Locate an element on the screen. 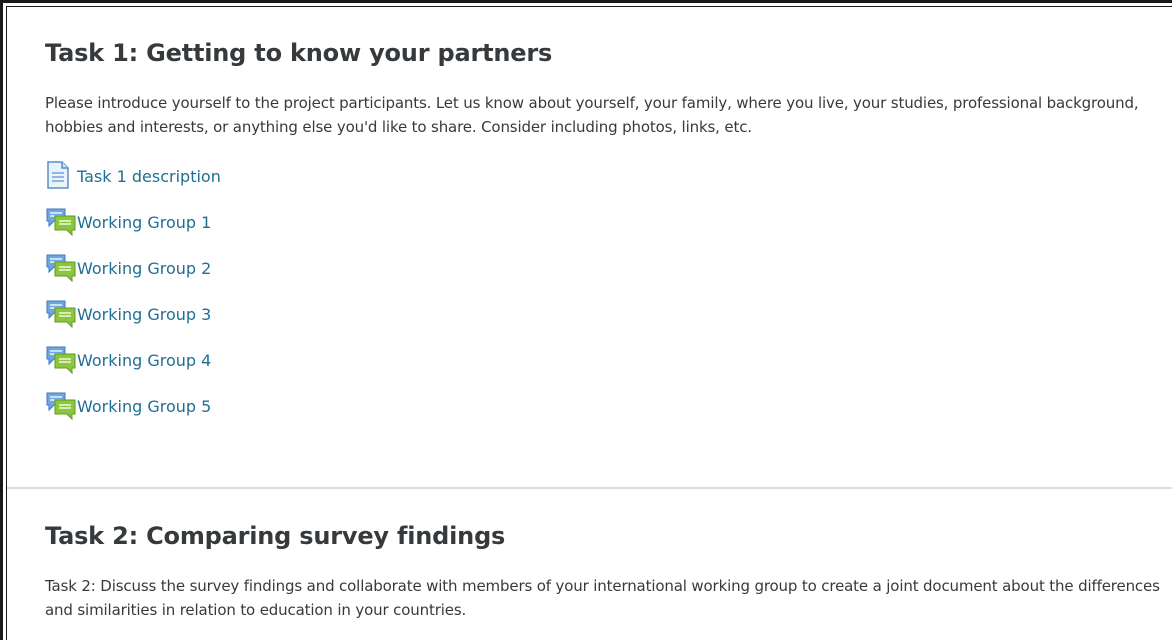 The width and height of the screenshot is (1172, 640). page-icon is located at coordinates (61, 176).